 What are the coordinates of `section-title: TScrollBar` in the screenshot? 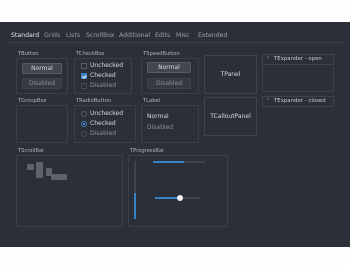 It's located at (31, 151).